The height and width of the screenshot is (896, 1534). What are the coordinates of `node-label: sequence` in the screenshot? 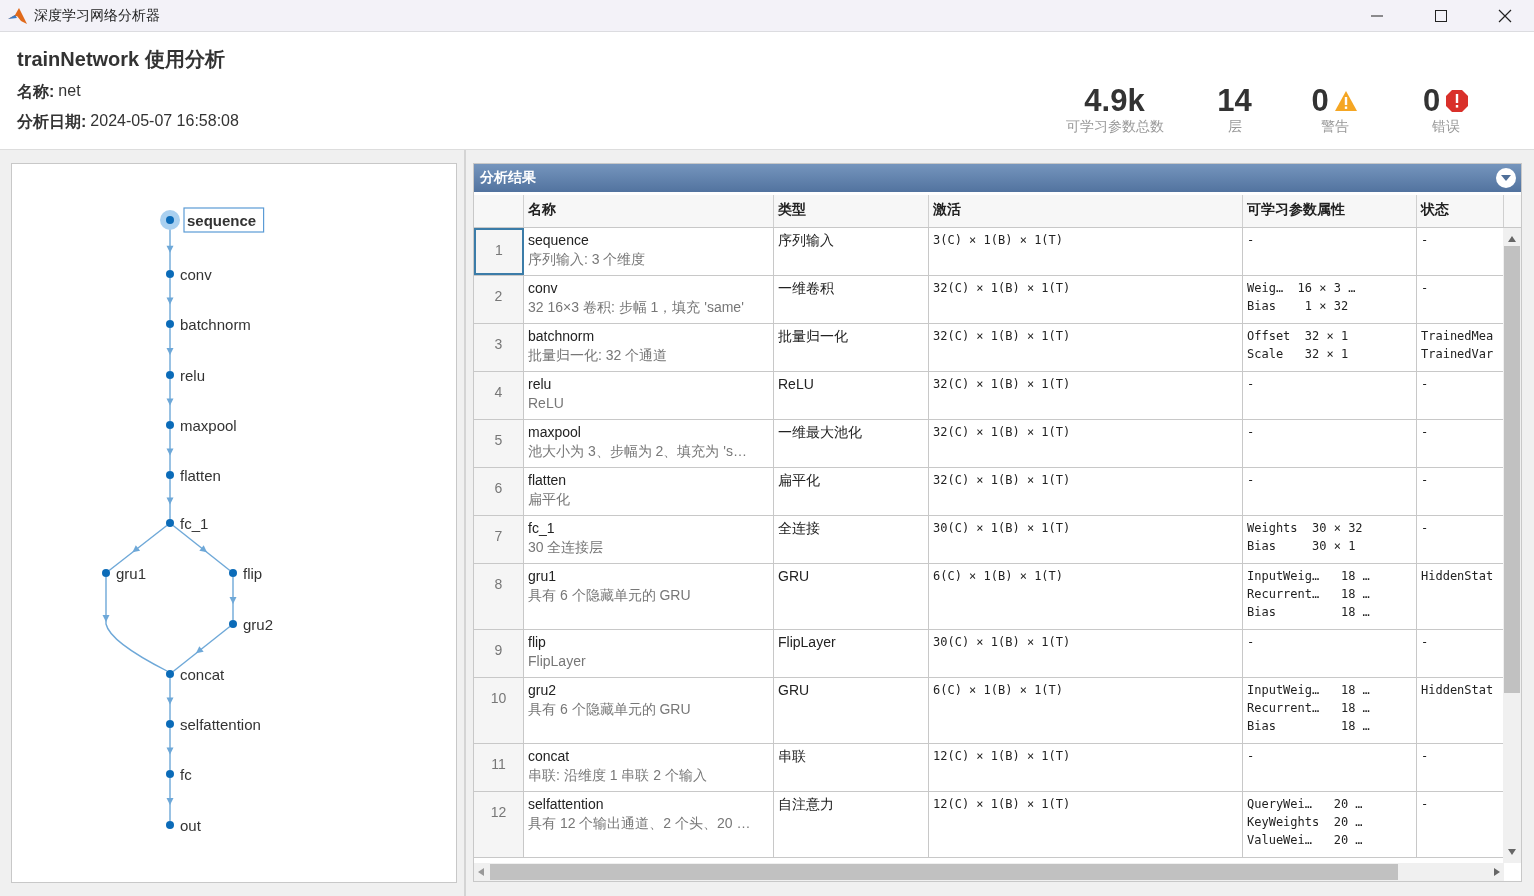 It's located at (224, 220).